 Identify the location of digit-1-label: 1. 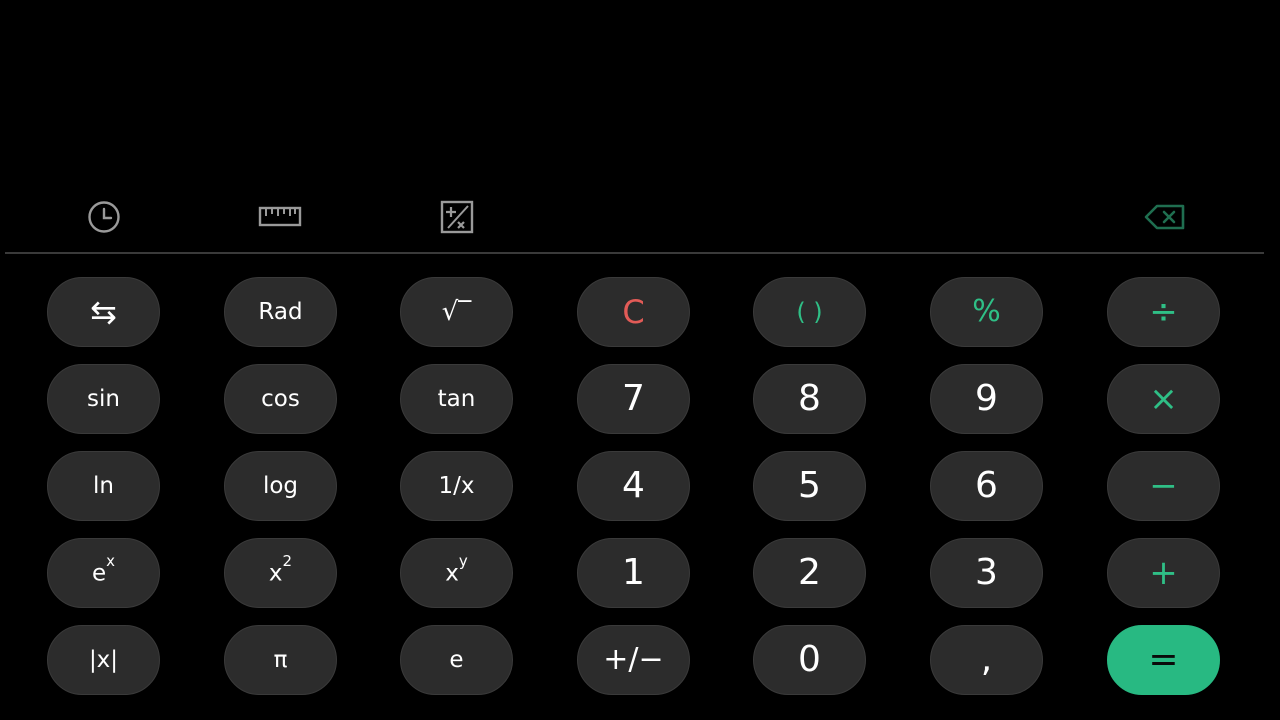
(633, 572).